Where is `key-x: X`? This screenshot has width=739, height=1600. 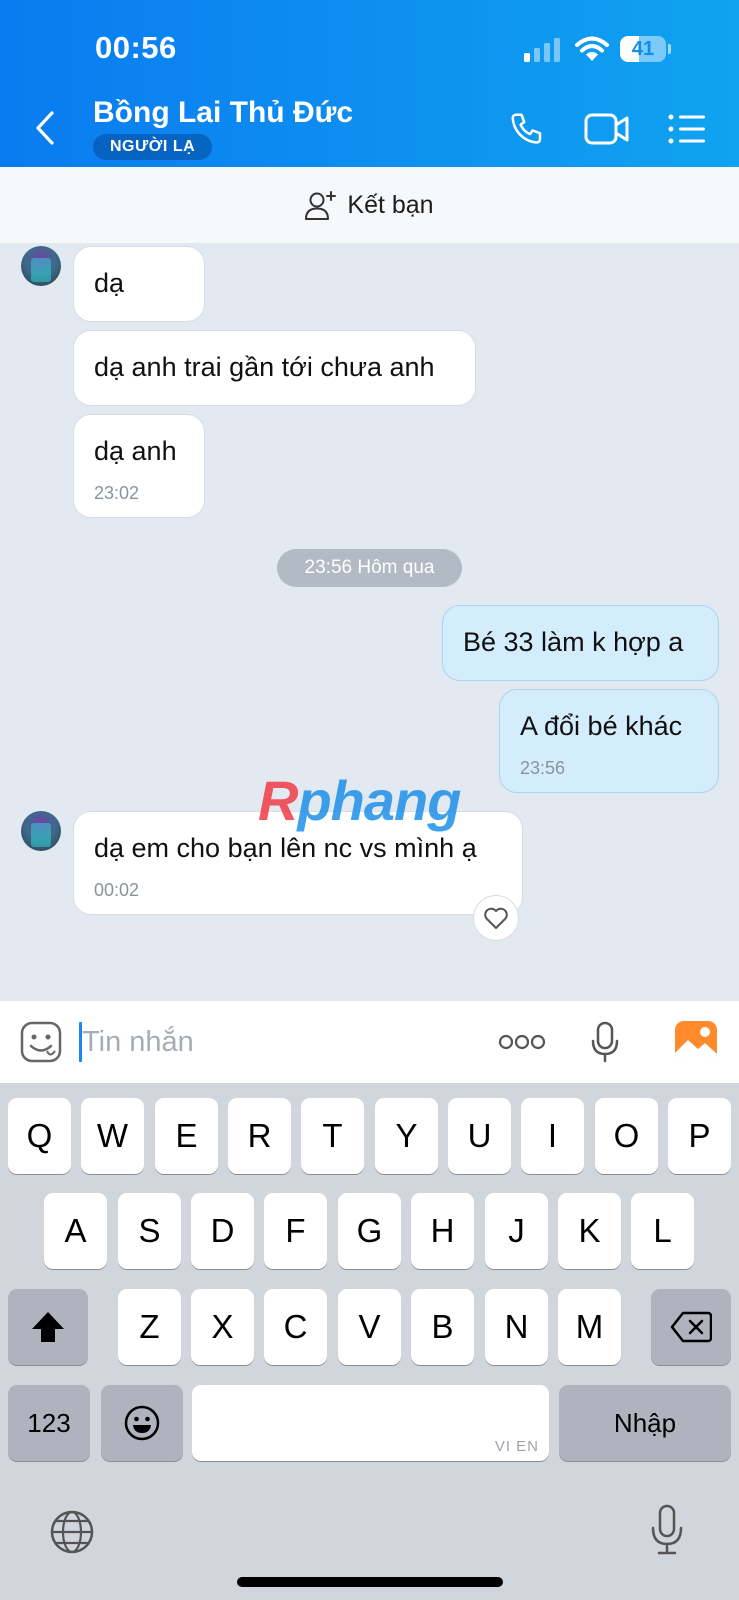 key-x: X is located at coordinates (222, 1327).